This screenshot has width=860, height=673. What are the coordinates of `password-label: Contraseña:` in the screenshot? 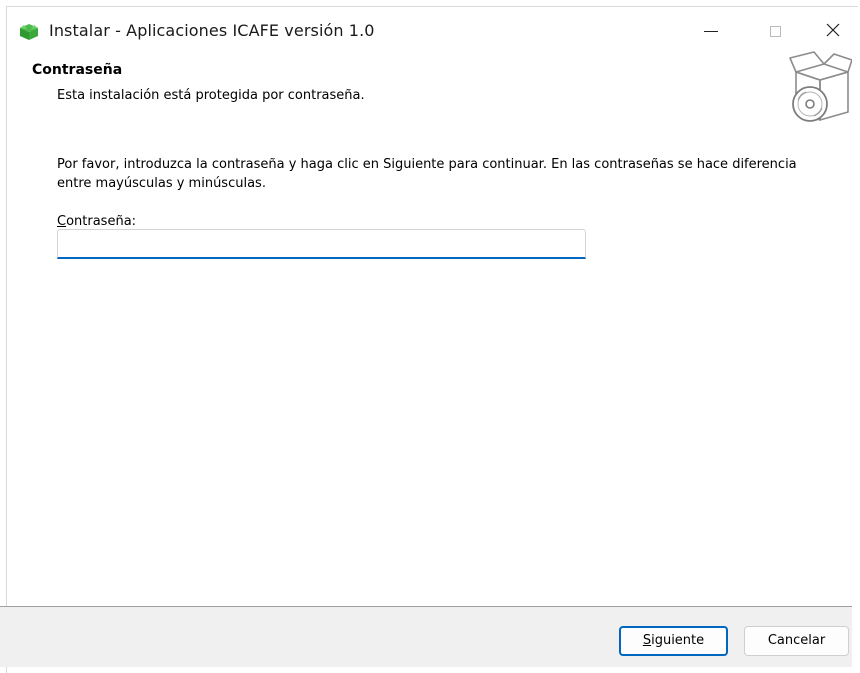 It's located at (96, 221).